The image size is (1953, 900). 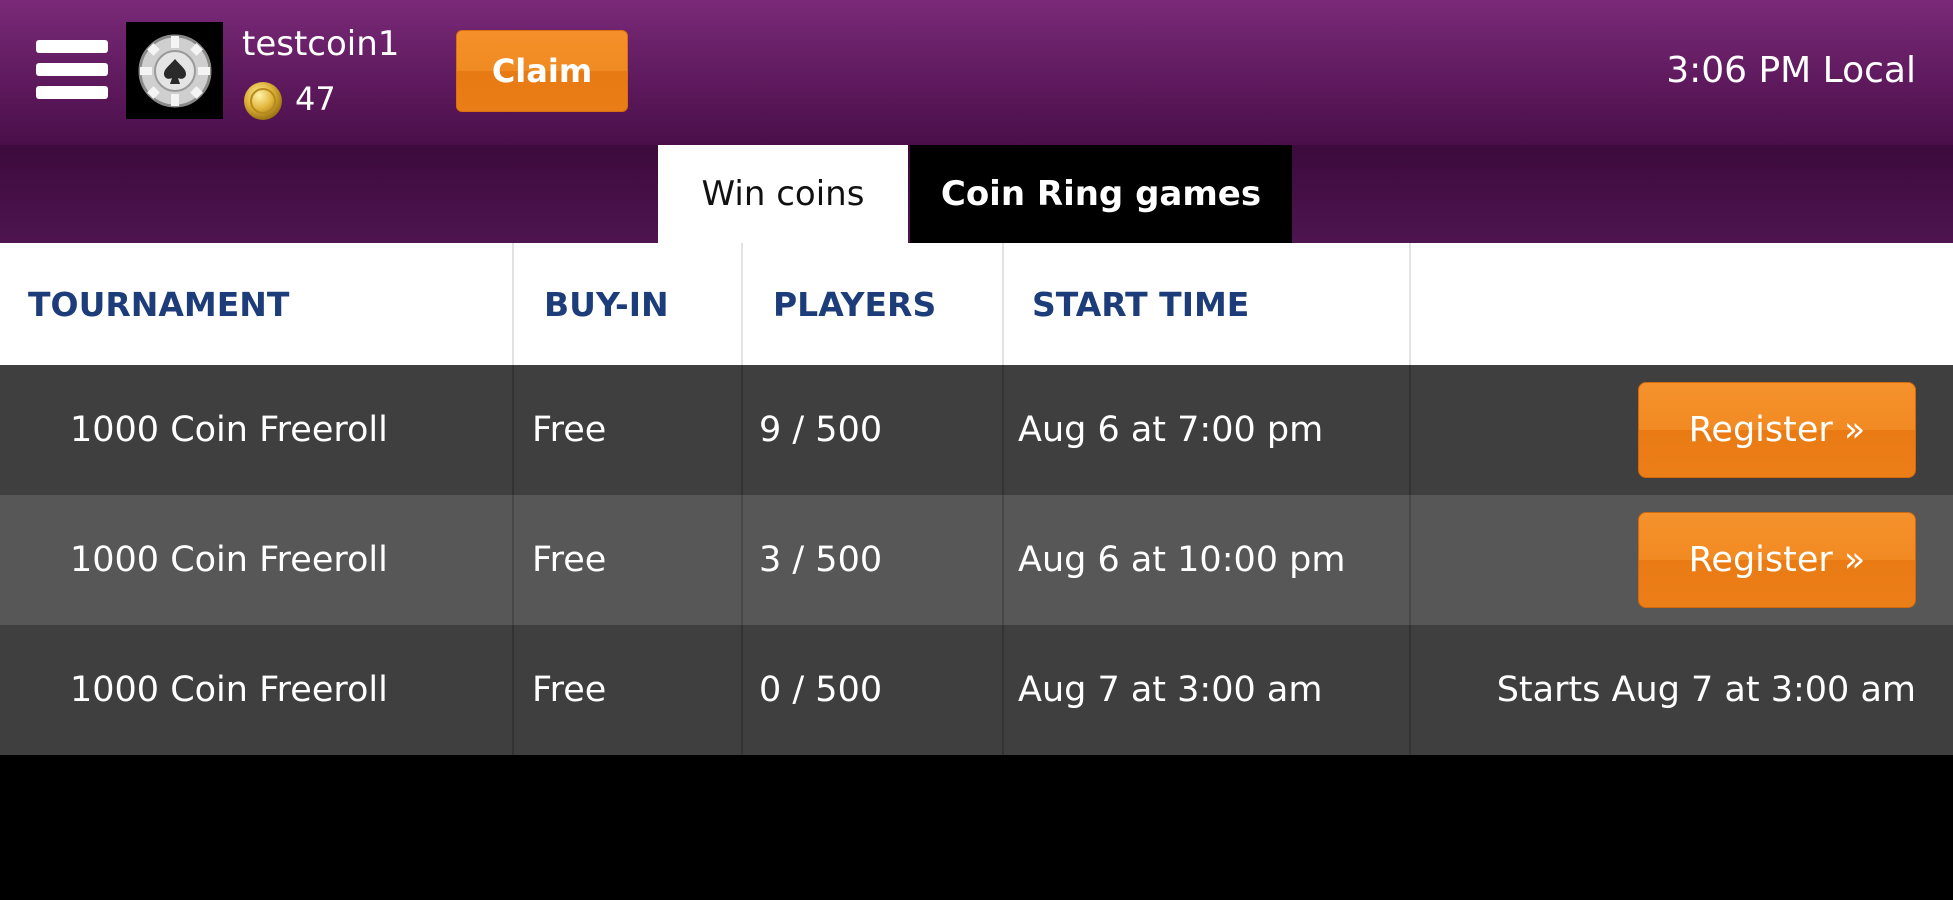 I want to click on players-count: 3 / 500, so click(x=873, y=560).